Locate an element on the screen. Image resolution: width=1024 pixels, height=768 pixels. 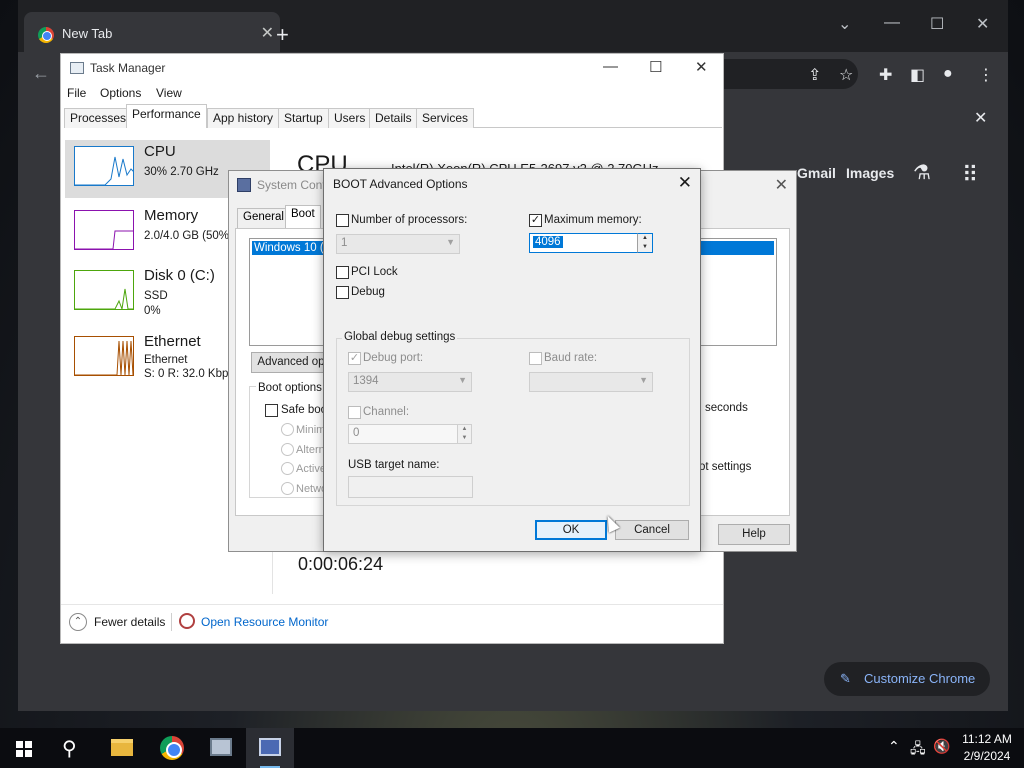
max-memory-input: 4096 is located at coordinates (591, 243).